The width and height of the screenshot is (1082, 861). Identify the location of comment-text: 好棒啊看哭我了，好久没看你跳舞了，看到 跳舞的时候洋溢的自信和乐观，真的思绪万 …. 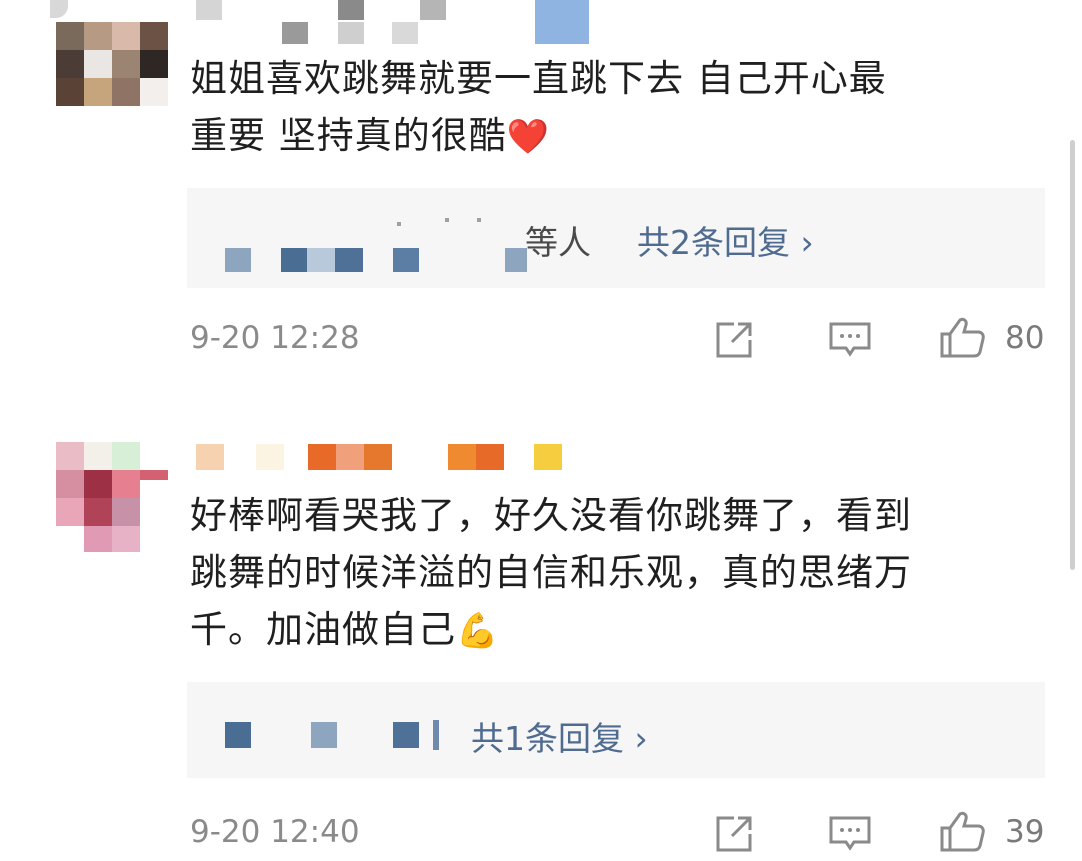
(551, 573).